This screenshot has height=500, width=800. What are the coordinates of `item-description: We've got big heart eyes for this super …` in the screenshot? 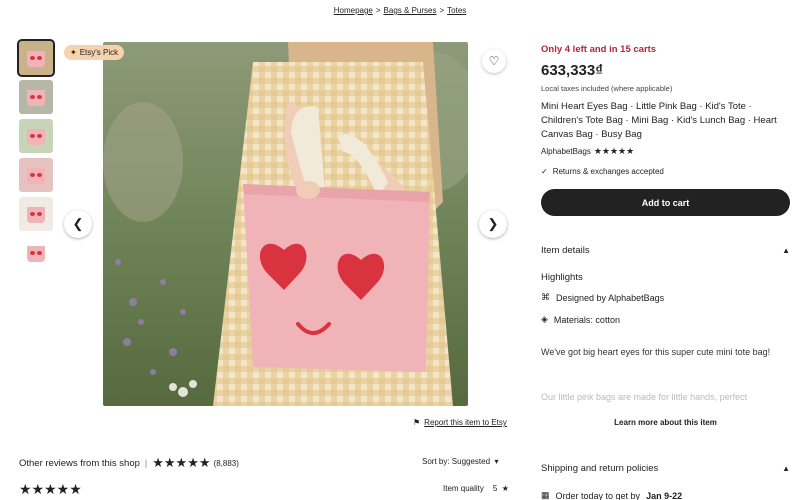 It's located at (656, 352).